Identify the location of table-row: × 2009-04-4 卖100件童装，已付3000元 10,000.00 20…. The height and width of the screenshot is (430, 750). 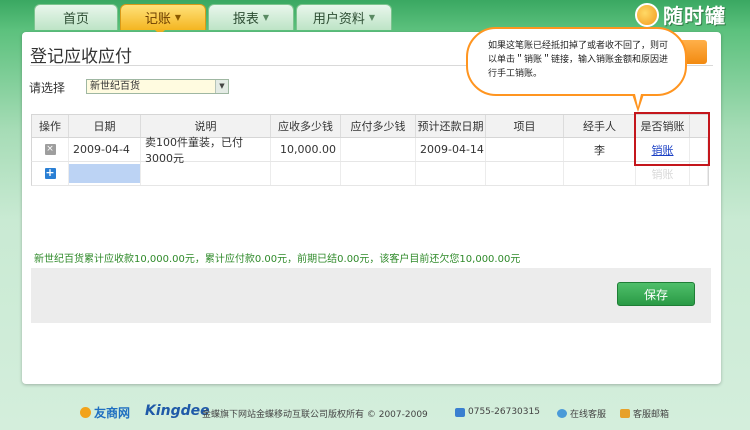
(370, 150).